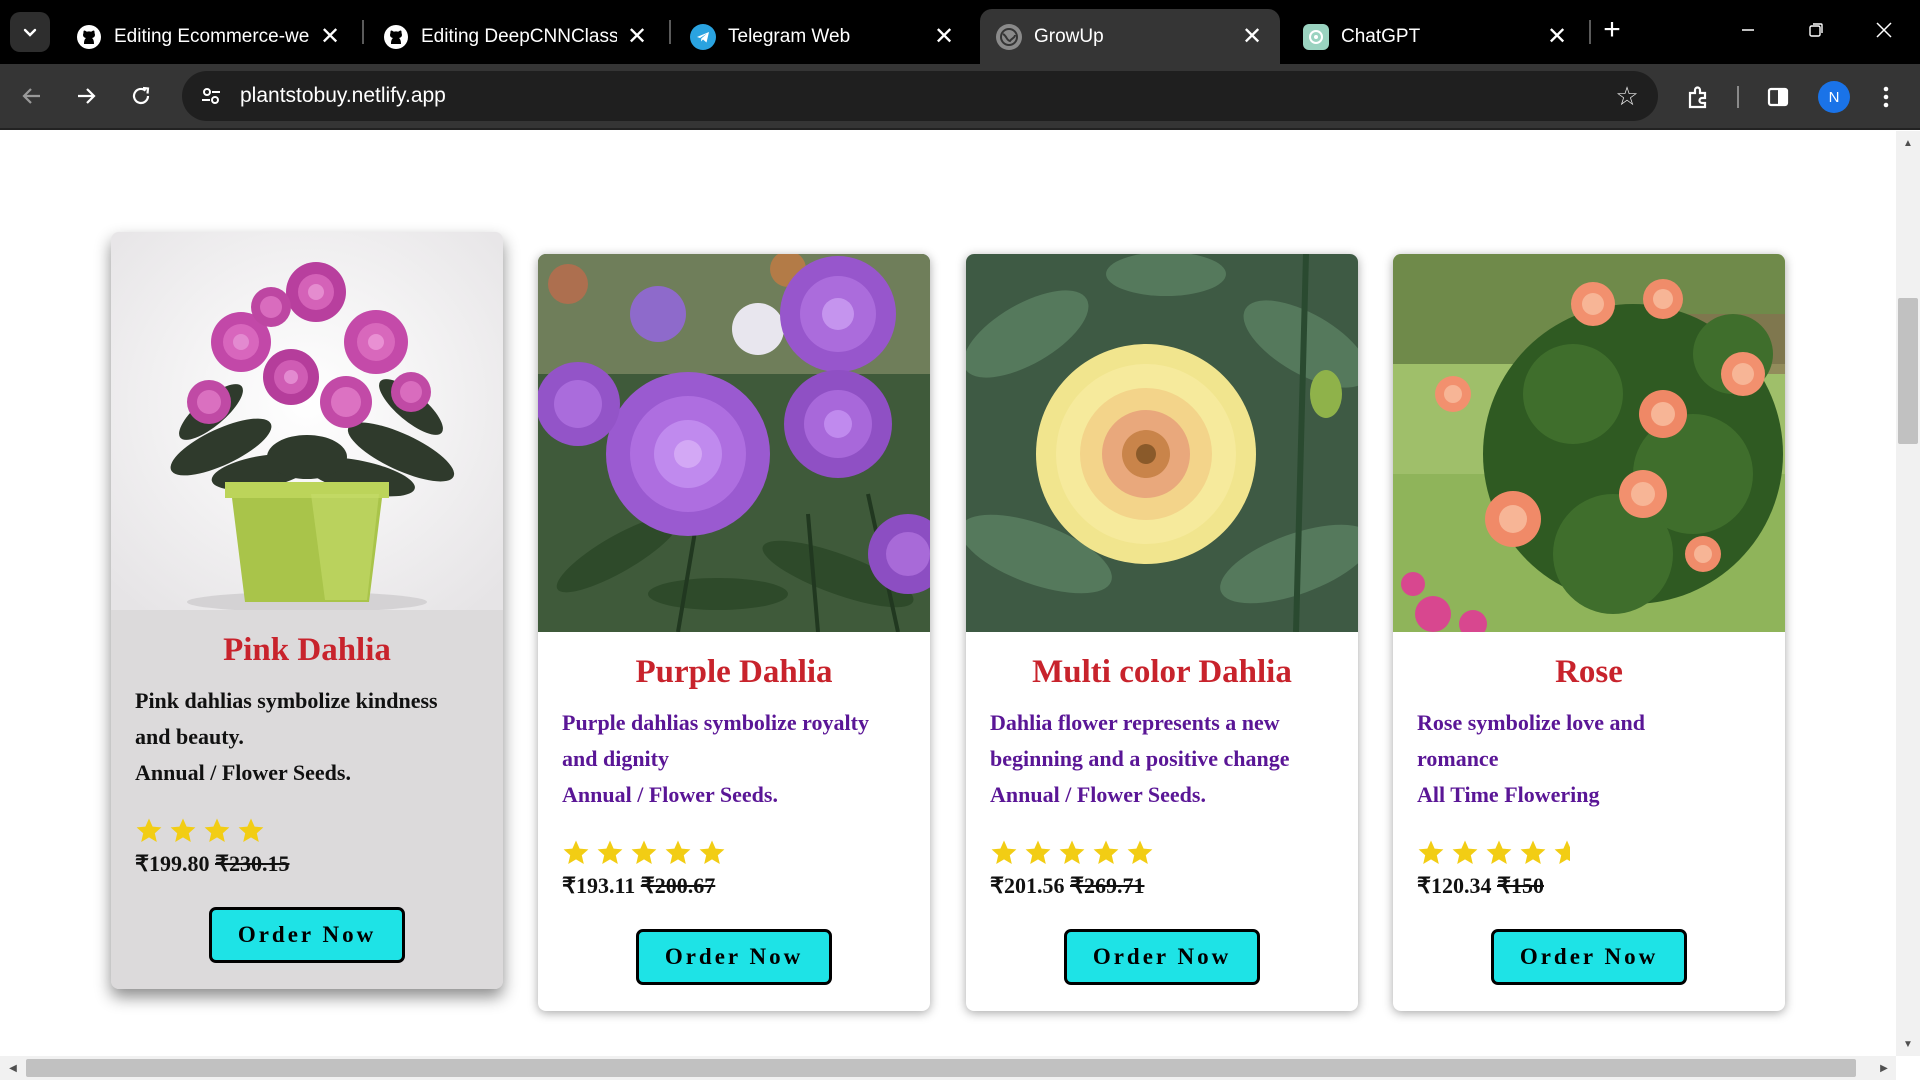 This screenshot has height=1080, width=1920. I want to click on browser-toolbar: plantstobuy.netlify.app ☆ N, so click(960, 97).